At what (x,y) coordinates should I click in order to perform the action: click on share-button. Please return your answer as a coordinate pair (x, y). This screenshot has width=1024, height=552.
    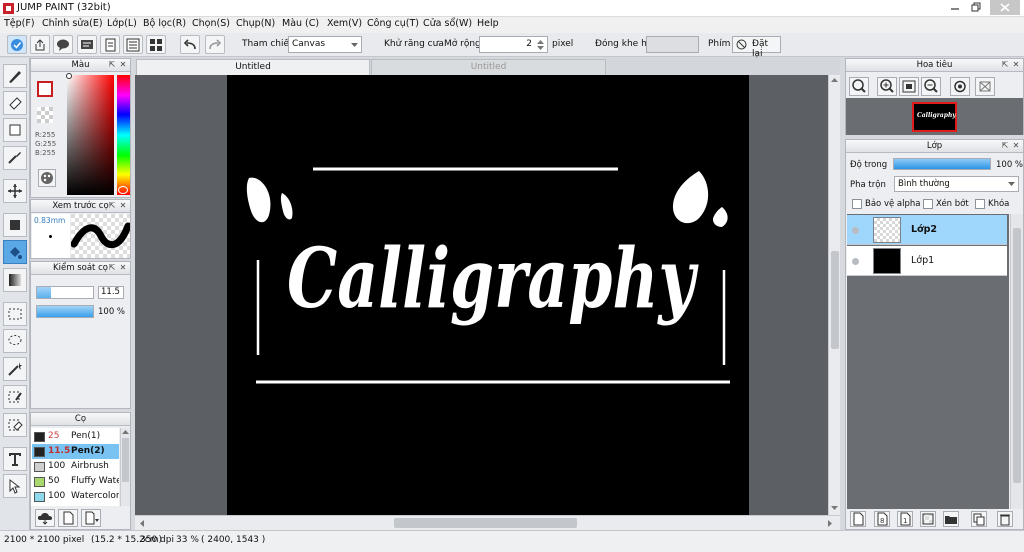
    Looking at the image, I should click on (40, 44).